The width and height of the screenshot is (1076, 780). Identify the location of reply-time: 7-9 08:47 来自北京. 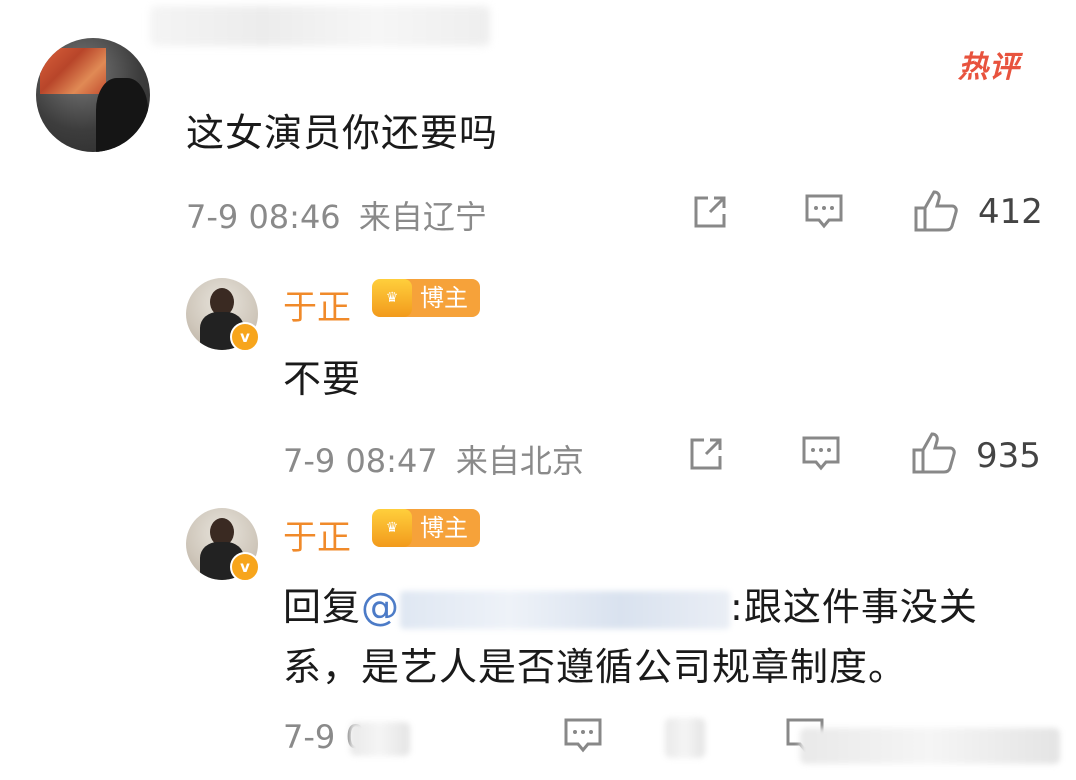
(433, 459).